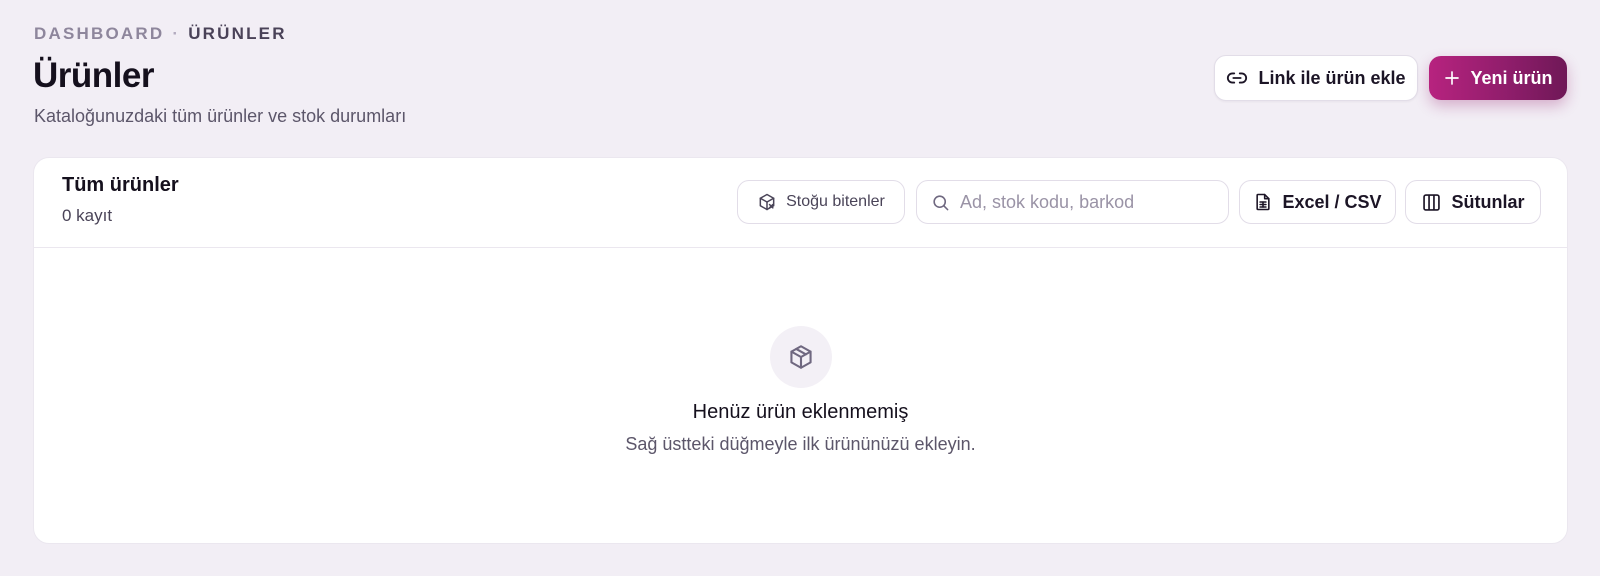 The height and width of the screenshot is (576, 1600). What do you see at coordinates (767, 202) in the screenshot?
I see `box-x-icon` at bounding box center [767, 202].